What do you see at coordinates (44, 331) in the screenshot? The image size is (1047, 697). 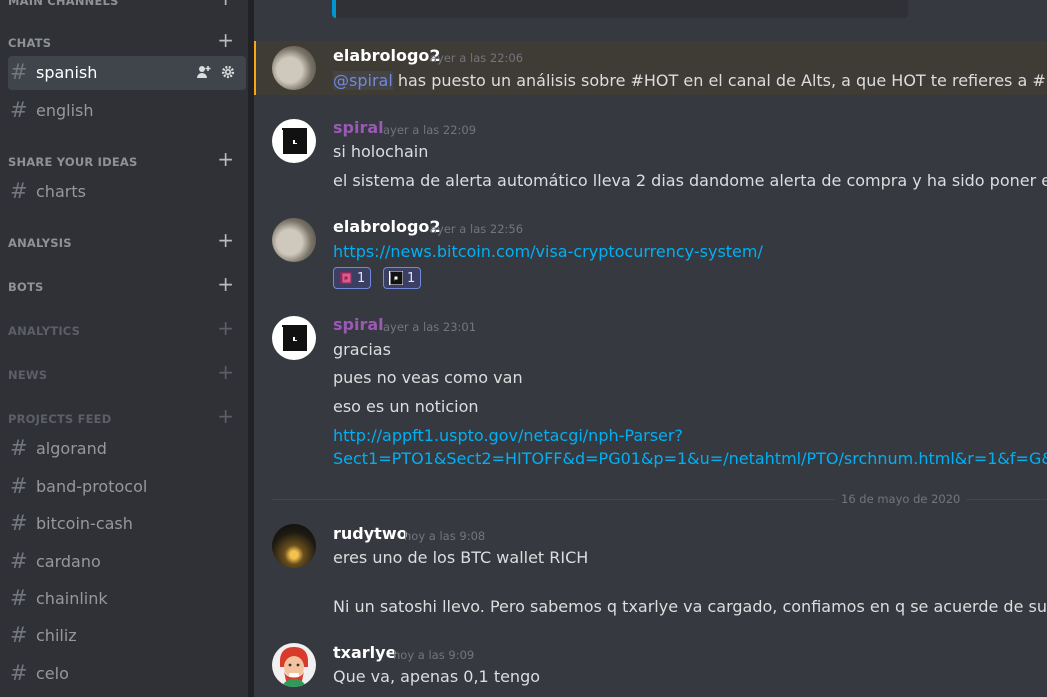 I see `category-label: ANALYTICS` at bounding box center [44, 331].